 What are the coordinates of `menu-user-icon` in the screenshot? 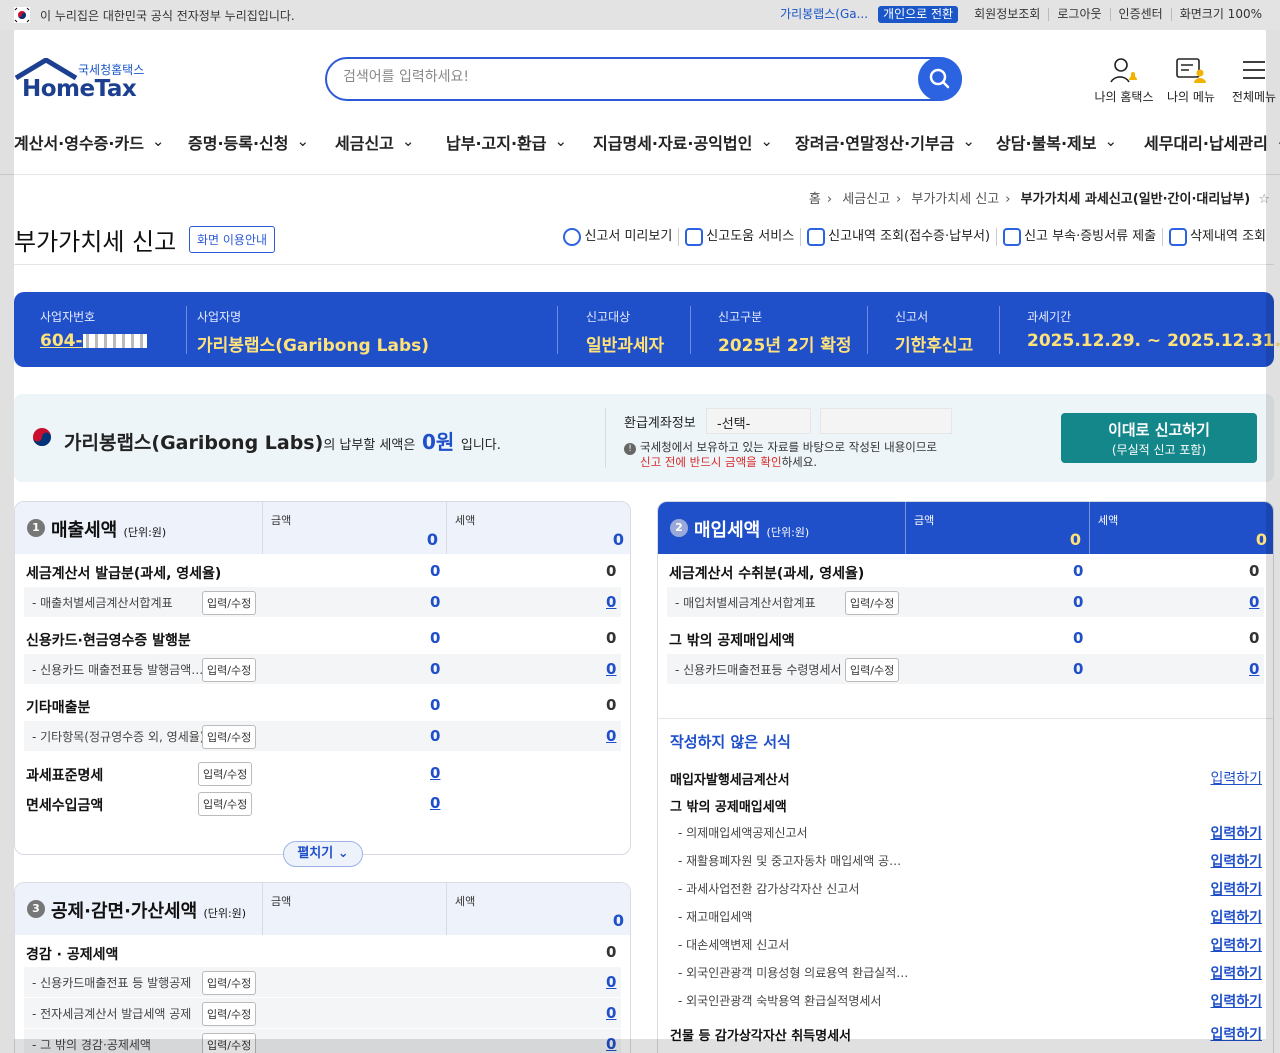 It's located at (1191, 70).